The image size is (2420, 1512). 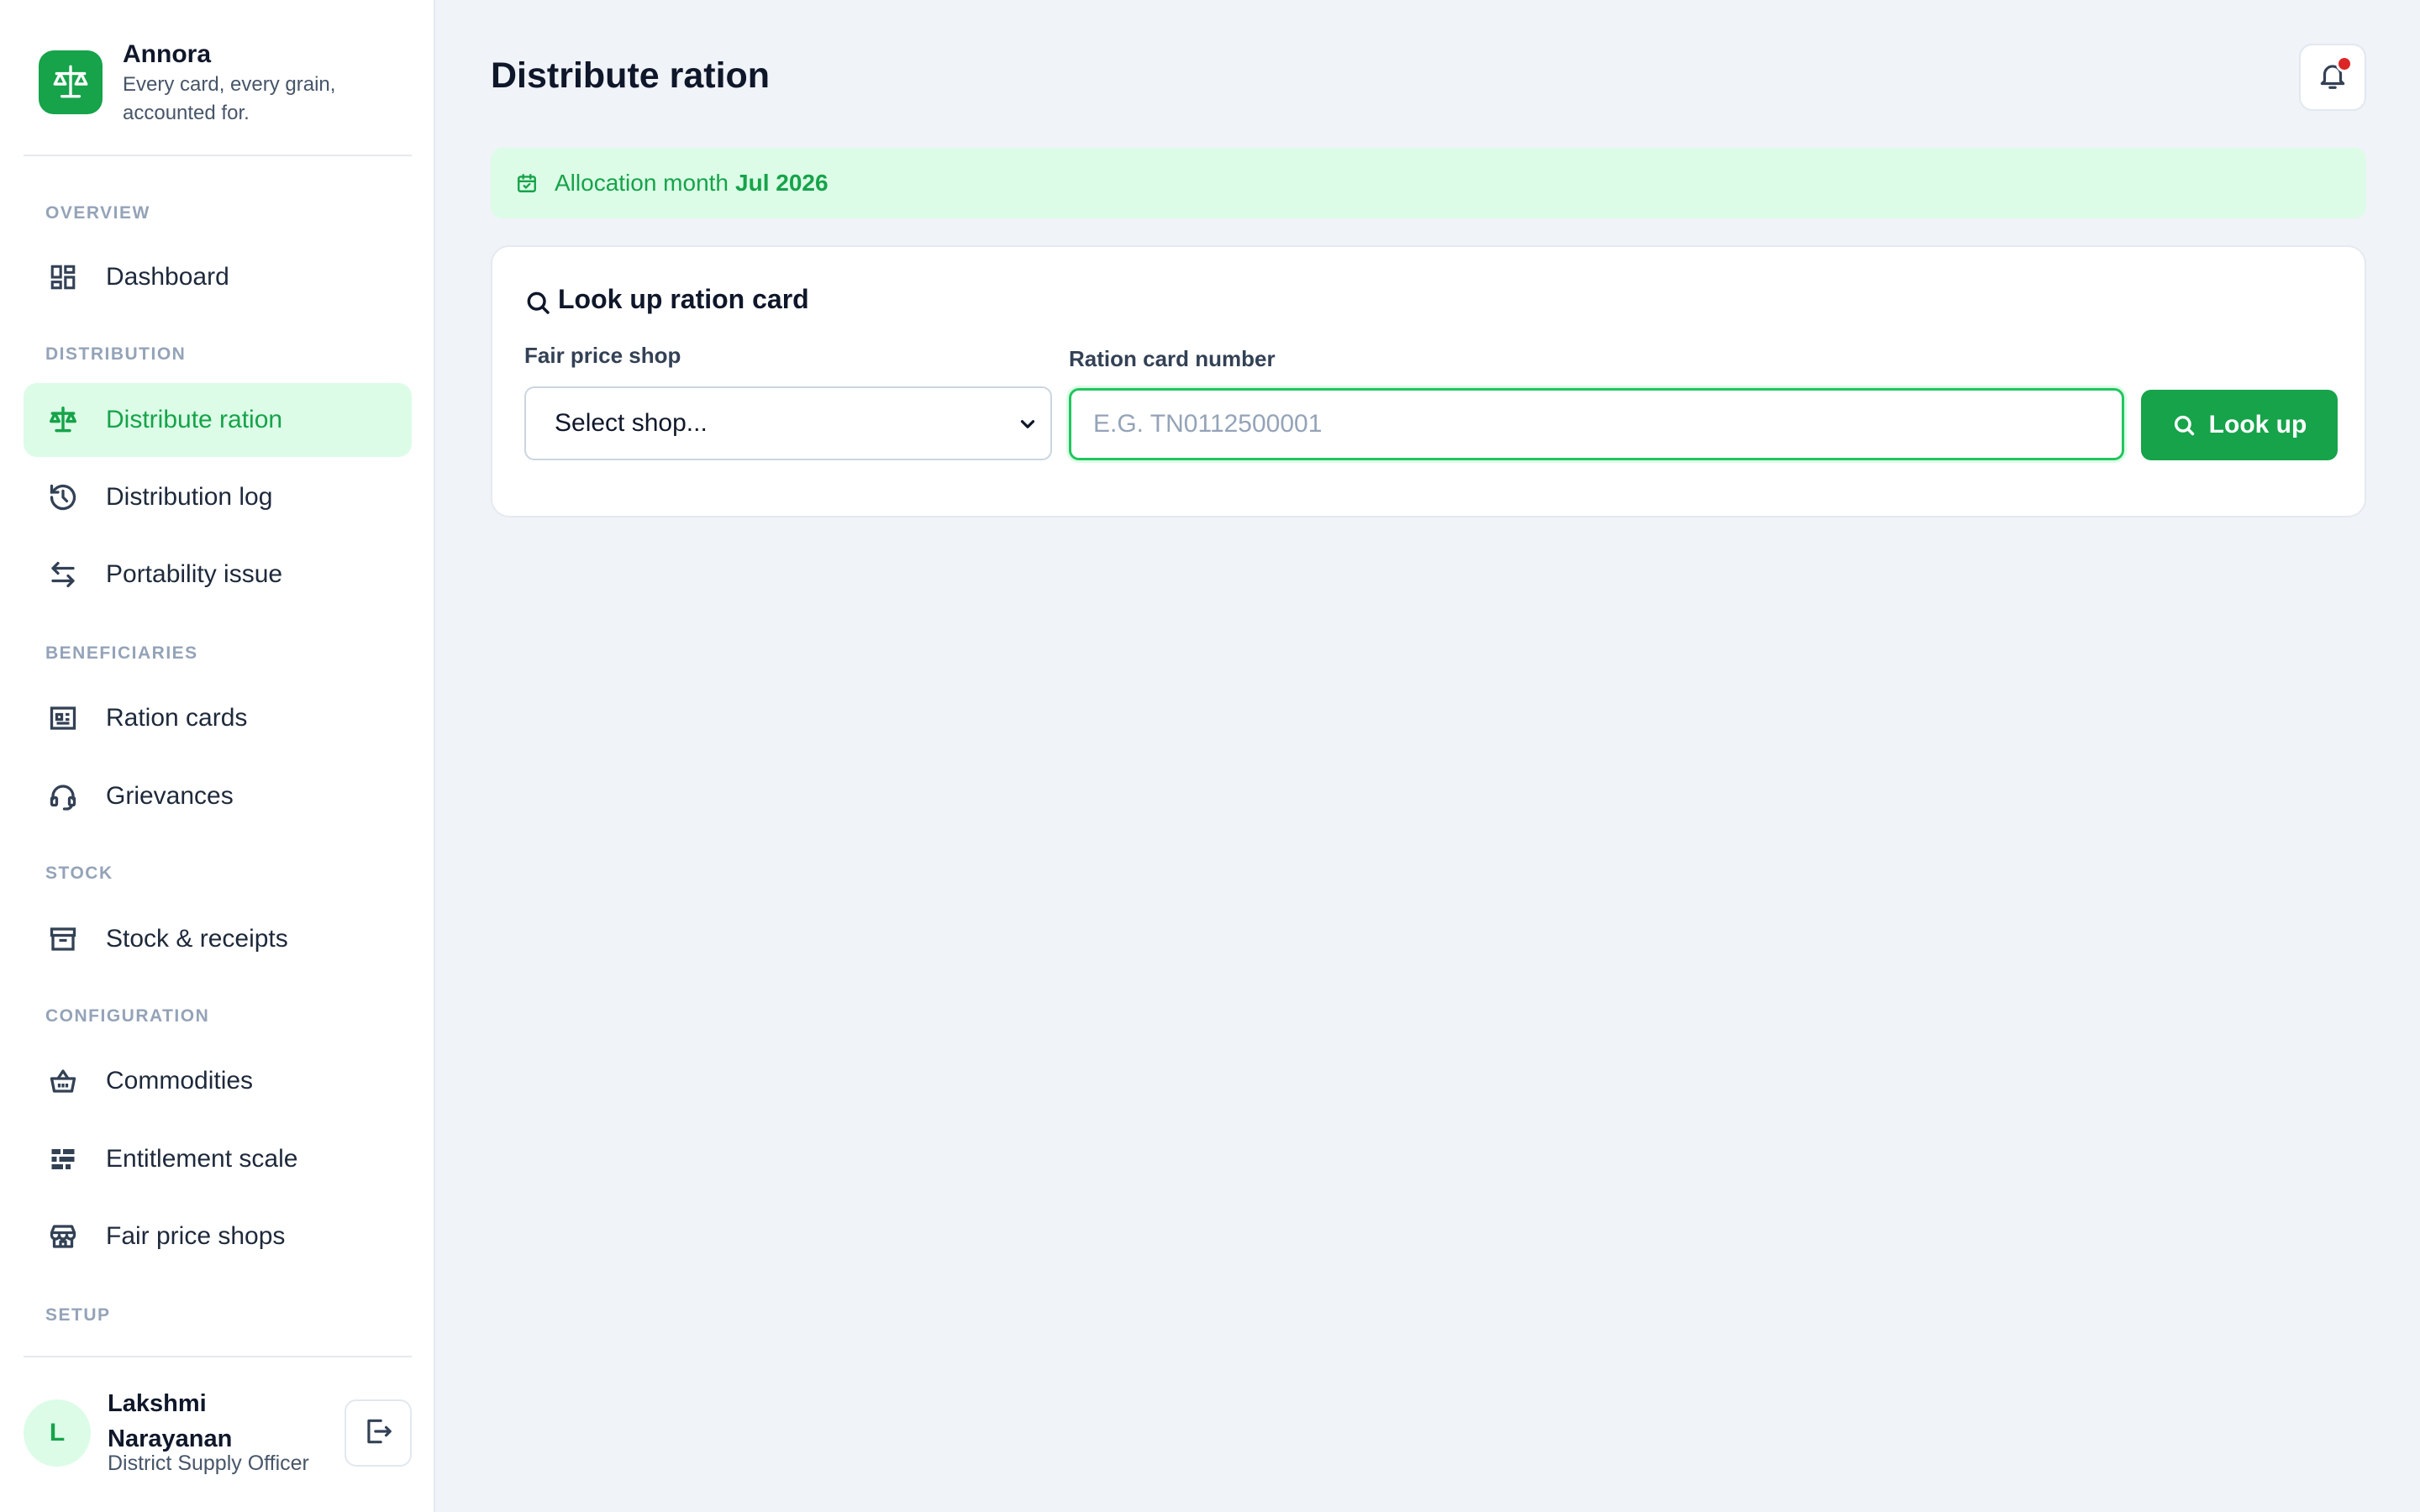 I want to click on sidebar-item-label: Portability issue, so click(x=195, y=574).